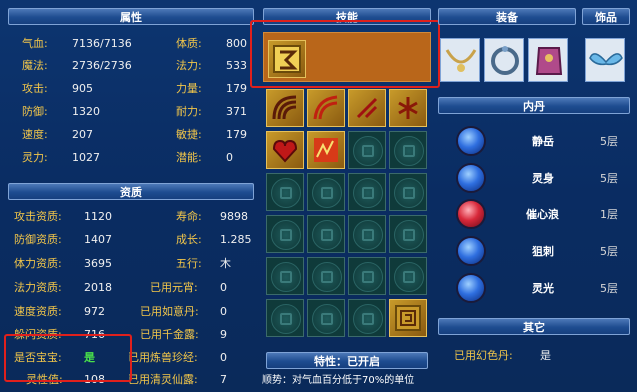 This screenshot has height=392, width=637. Describe the element at coordinates (189, 239) in the screenshot. I see `aptitude-label: 成长:` at that location.